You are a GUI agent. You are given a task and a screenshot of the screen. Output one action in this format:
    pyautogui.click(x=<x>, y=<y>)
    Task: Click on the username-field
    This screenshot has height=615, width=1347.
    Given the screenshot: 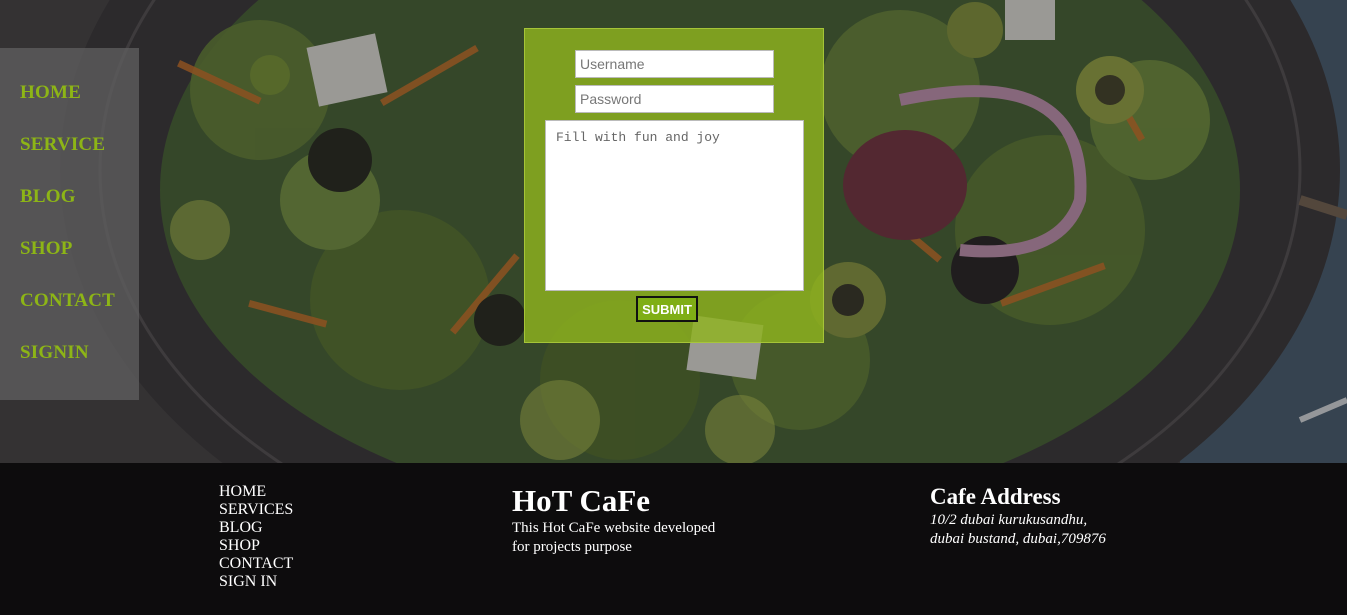 What is the action you would take?
    pyautogui.click(x=674, y=64)
    